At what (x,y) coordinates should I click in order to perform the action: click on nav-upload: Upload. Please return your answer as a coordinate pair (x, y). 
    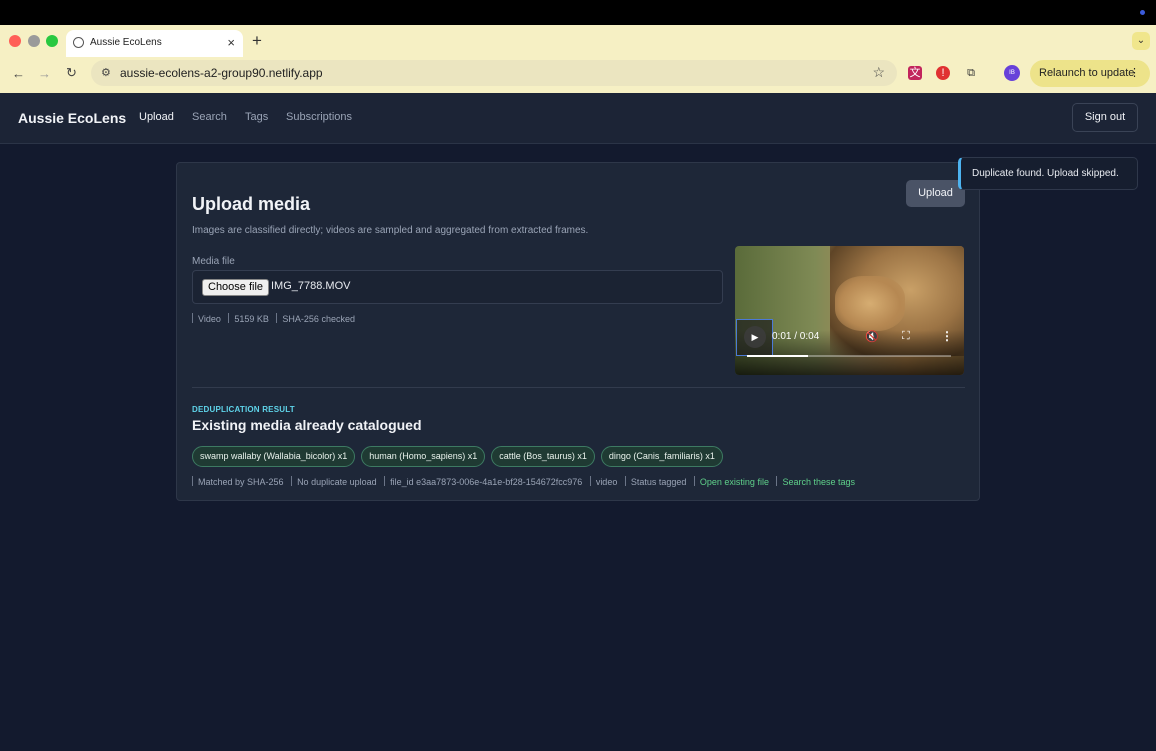
    Looking at the image, I should click on (156, 117).